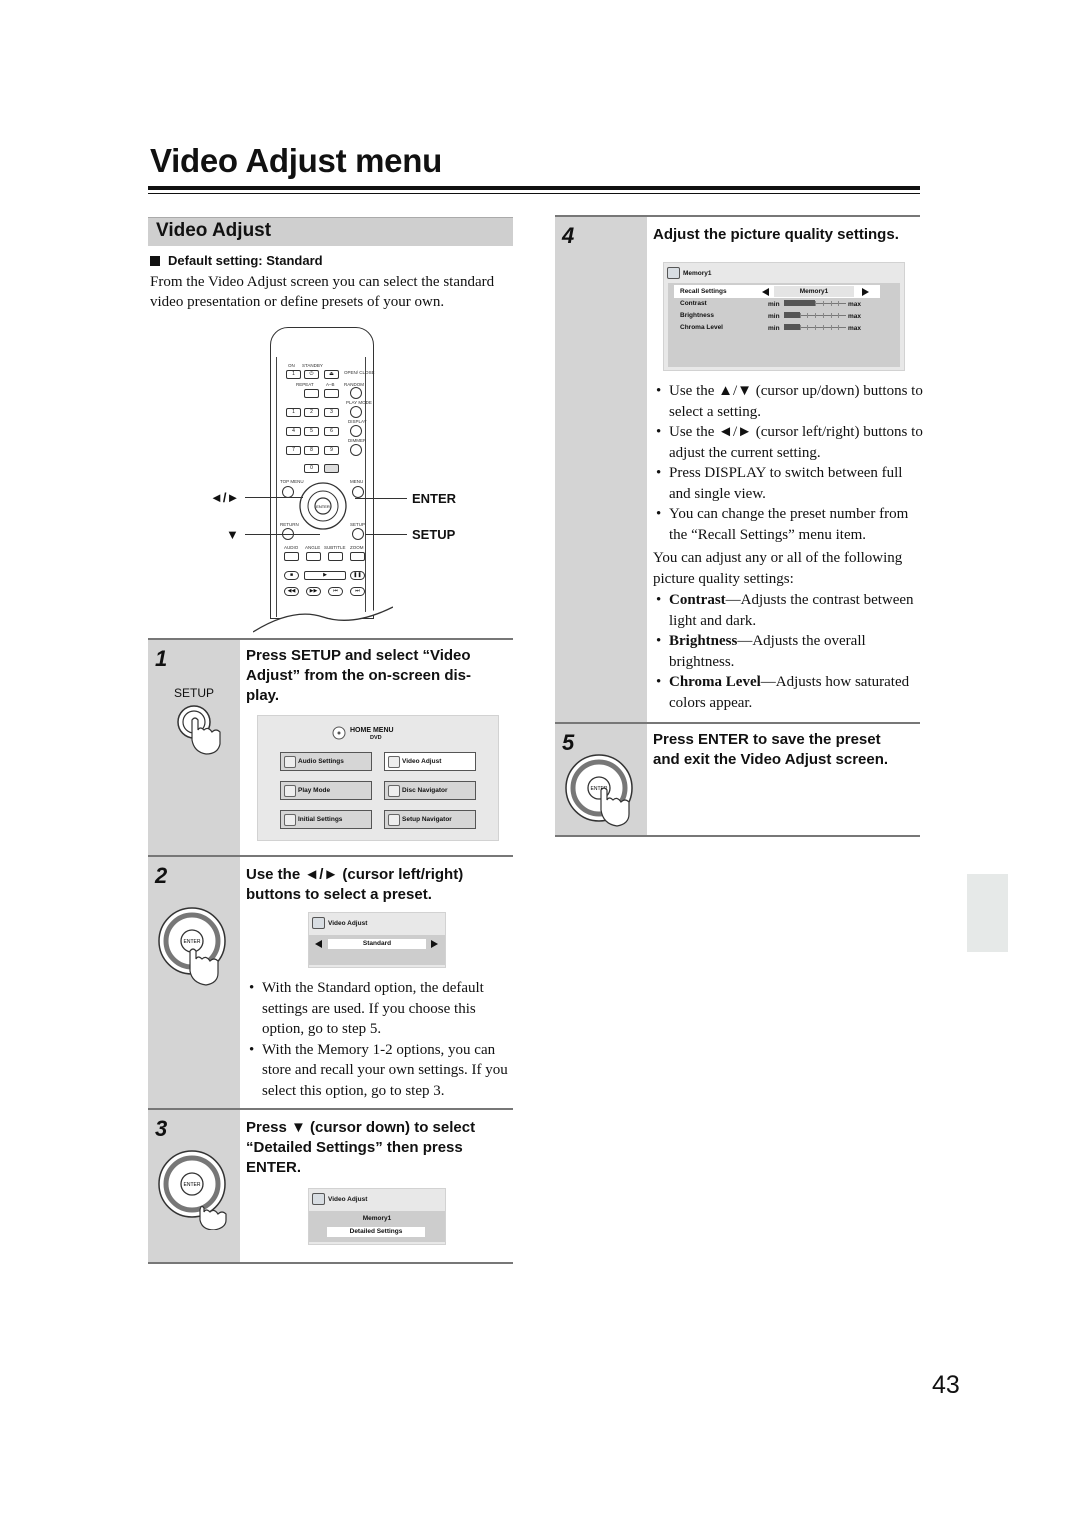  What do you see at coordinates (161, 875) in the screenshot?
I see `step-number: 2` at bounding box center [161, 875].